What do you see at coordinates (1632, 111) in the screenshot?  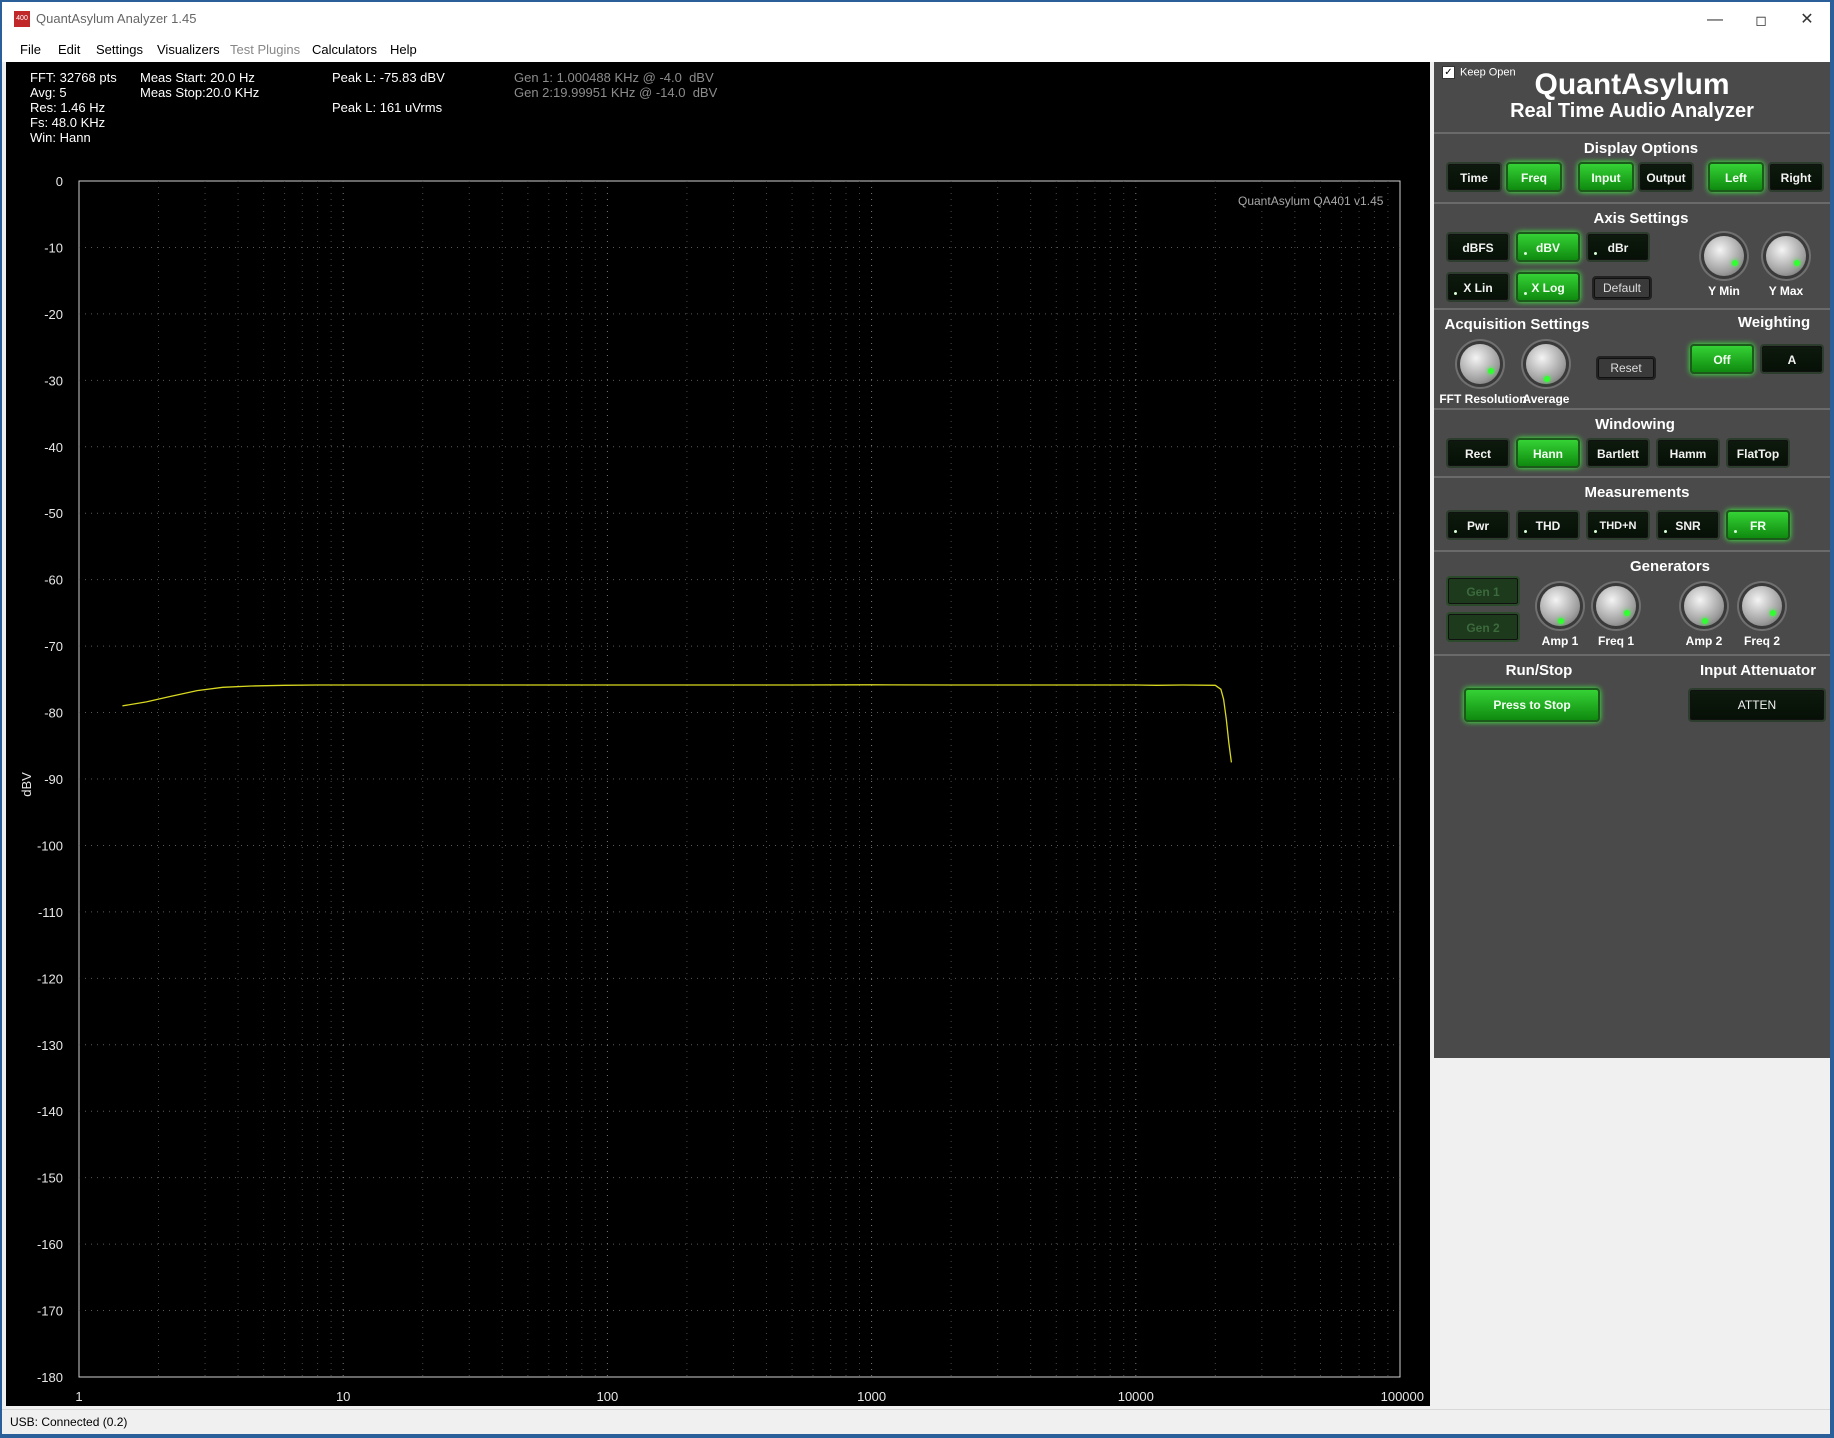 I see `brand-subtitle: Real Time Audio Analyzer` at bounding box center [1632, 111].